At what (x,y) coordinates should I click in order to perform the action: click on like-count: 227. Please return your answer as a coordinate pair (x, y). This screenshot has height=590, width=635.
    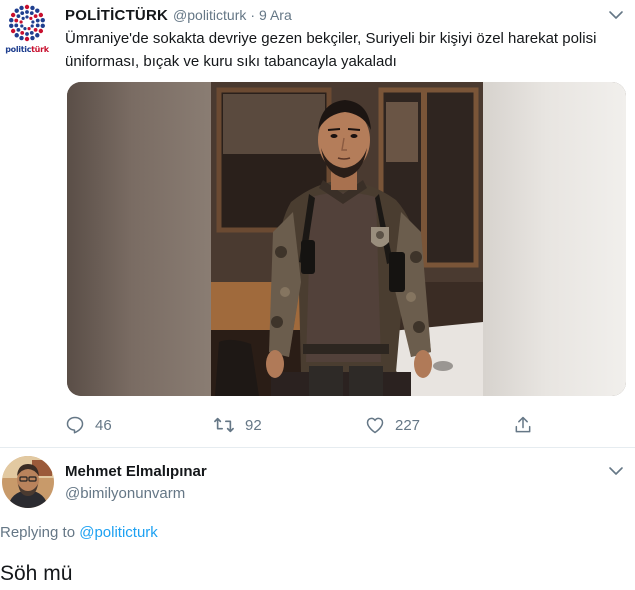
    Looking at the image, I should click on (408, 425).